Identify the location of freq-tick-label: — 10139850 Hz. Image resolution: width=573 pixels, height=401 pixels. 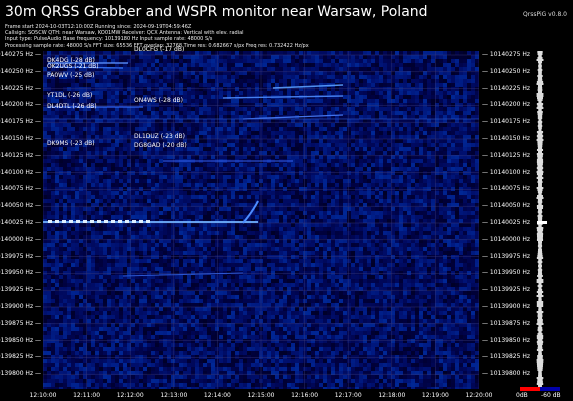
(506, 340).